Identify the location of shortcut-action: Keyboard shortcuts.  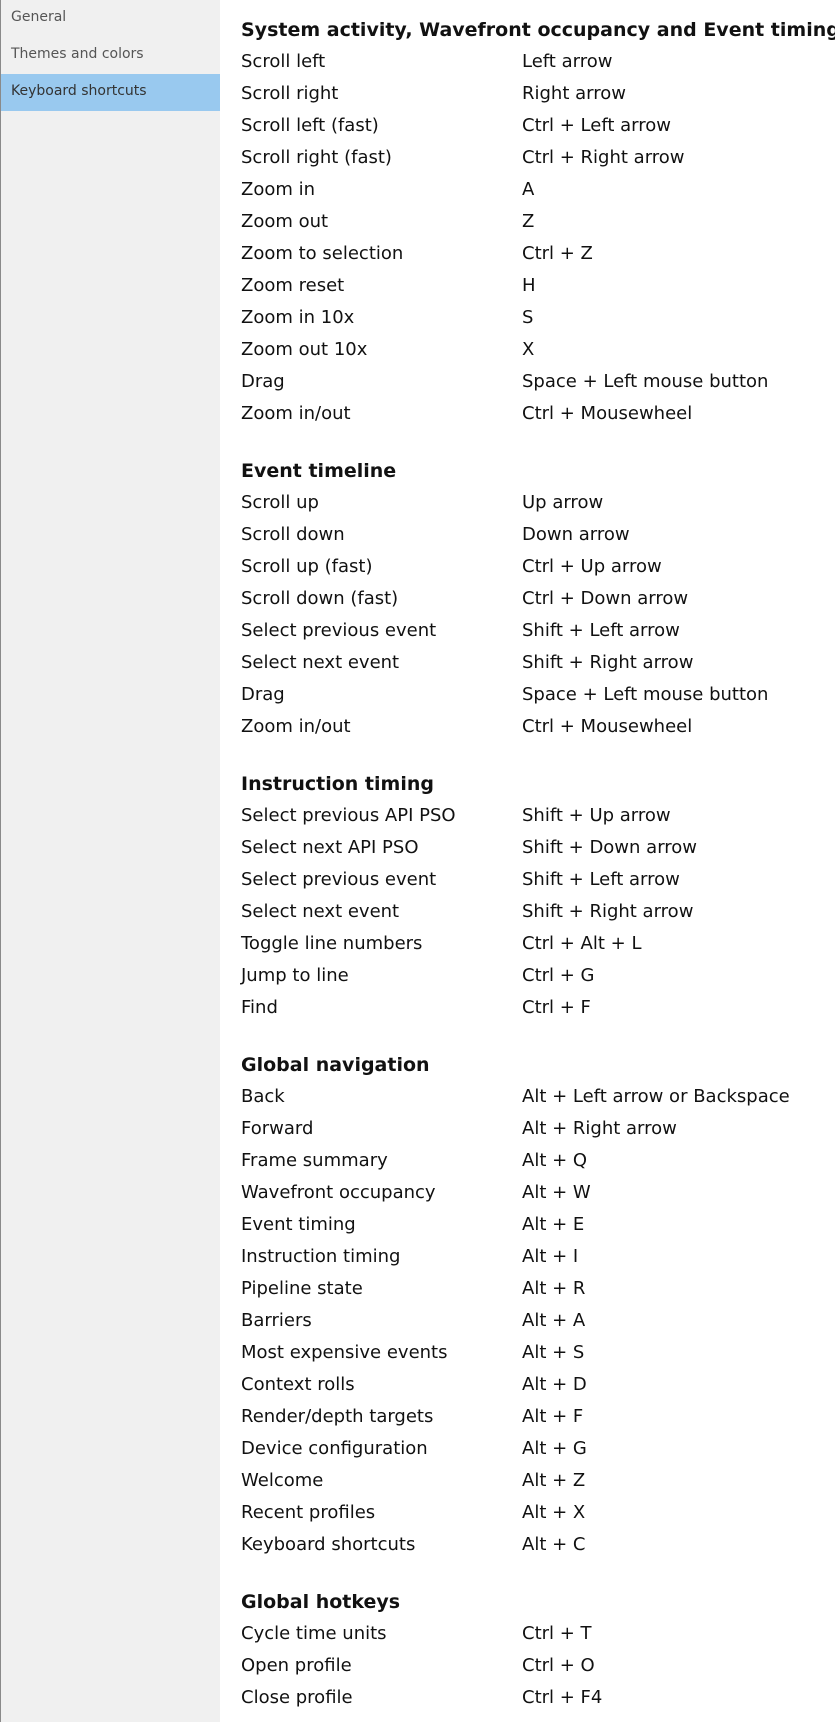
(328, 1544).